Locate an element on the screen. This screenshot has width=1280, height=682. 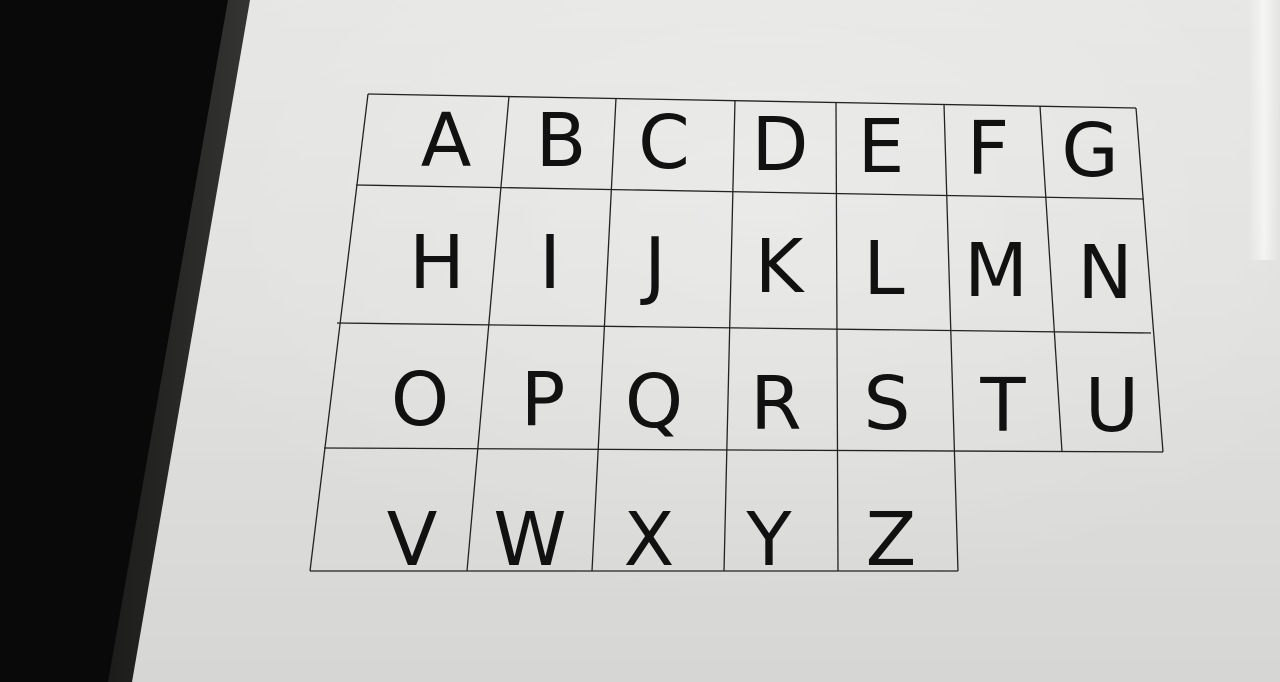
letter-p: P is located at coordinates (543, 400).